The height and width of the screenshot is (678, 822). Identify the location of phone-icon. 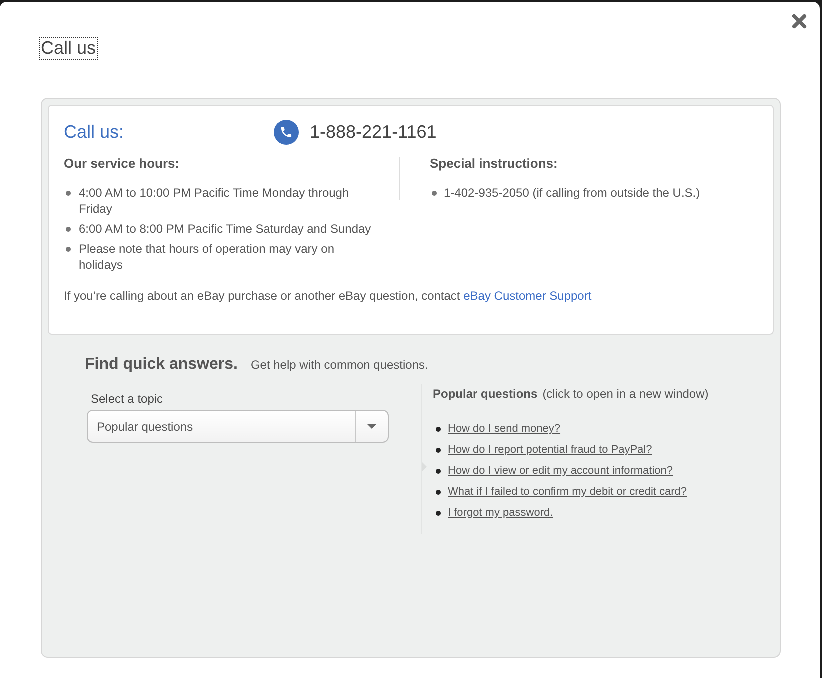
(286, 132).